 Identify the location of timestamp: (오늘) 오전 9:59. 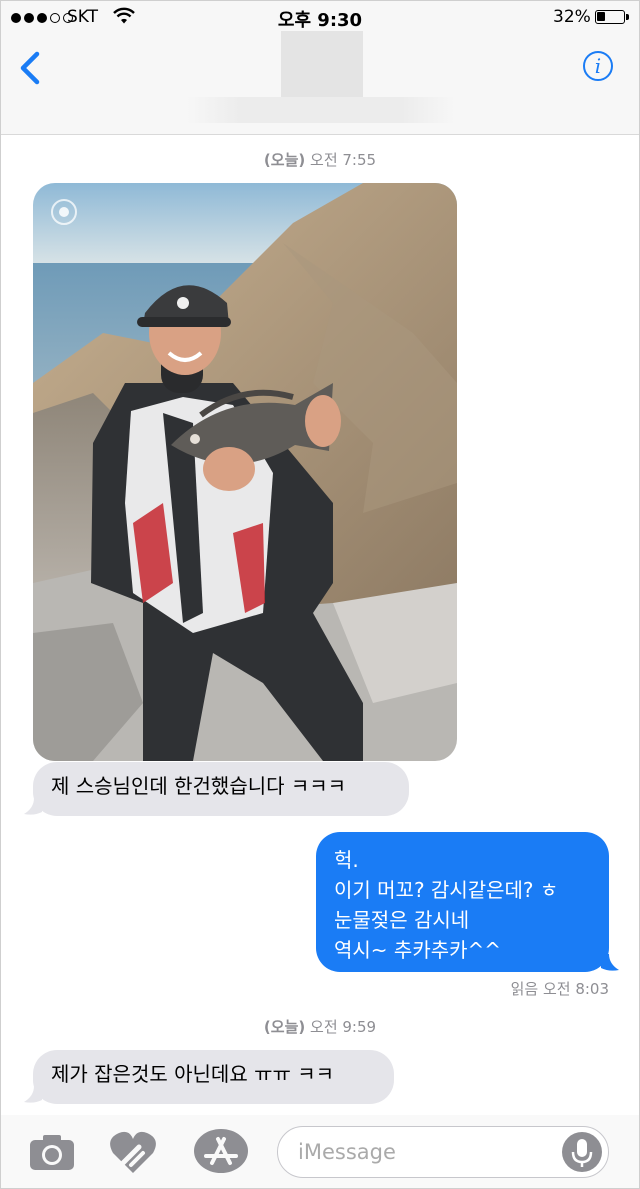
(320, 1026).